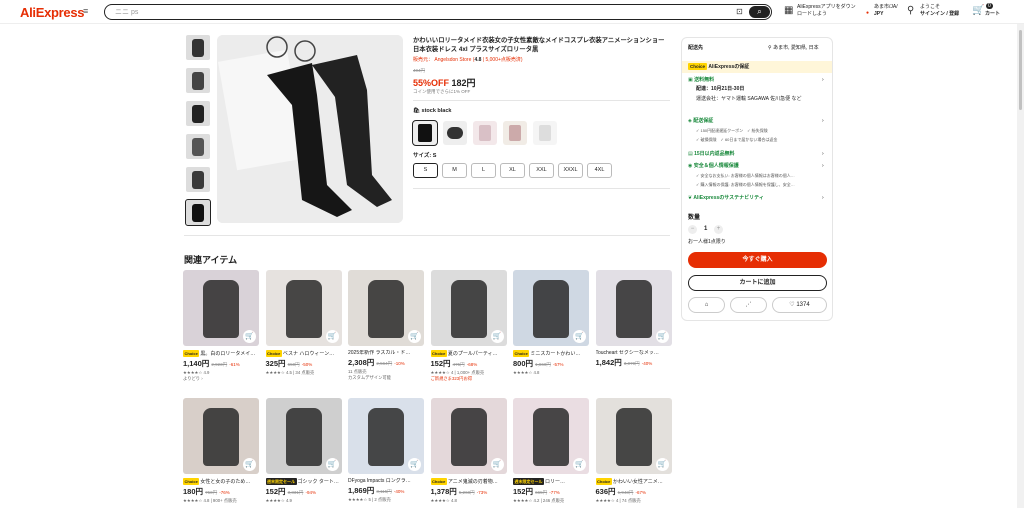  What do you see at coordinates (438, 12) in the screenshot?
I see `search-box: ニニ ps ⊡ ⌕` at bounding box center [438, 12].